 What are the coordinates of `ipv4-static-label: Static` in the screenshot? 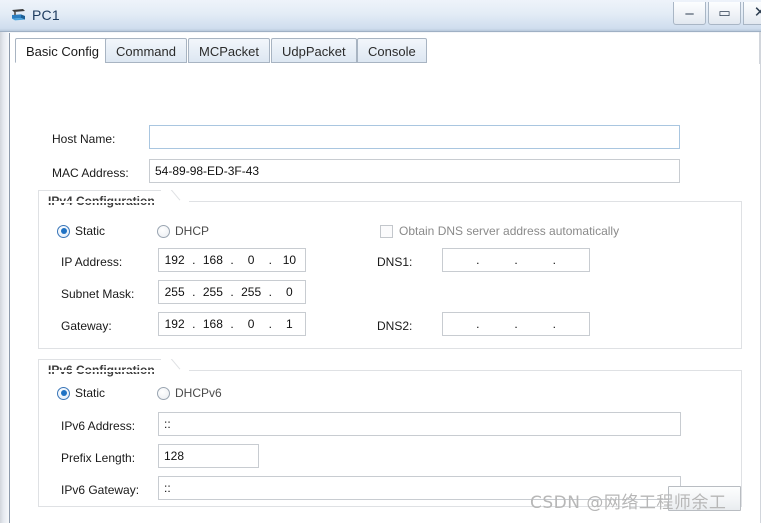 It's located at (90, 231).